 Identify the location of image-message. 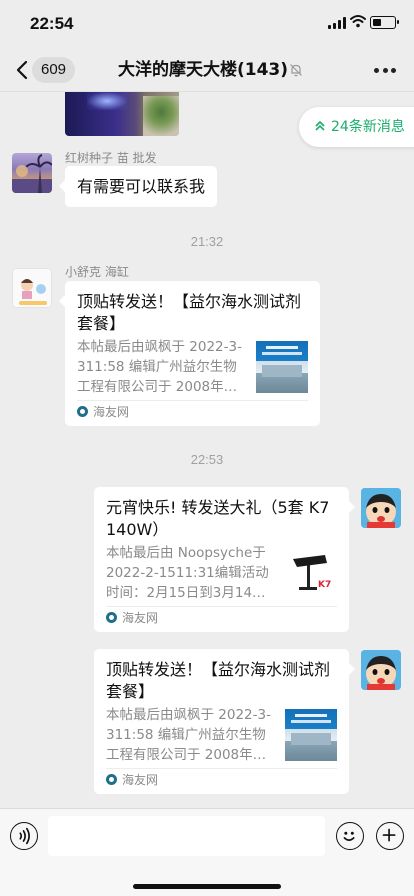
(122, 114).